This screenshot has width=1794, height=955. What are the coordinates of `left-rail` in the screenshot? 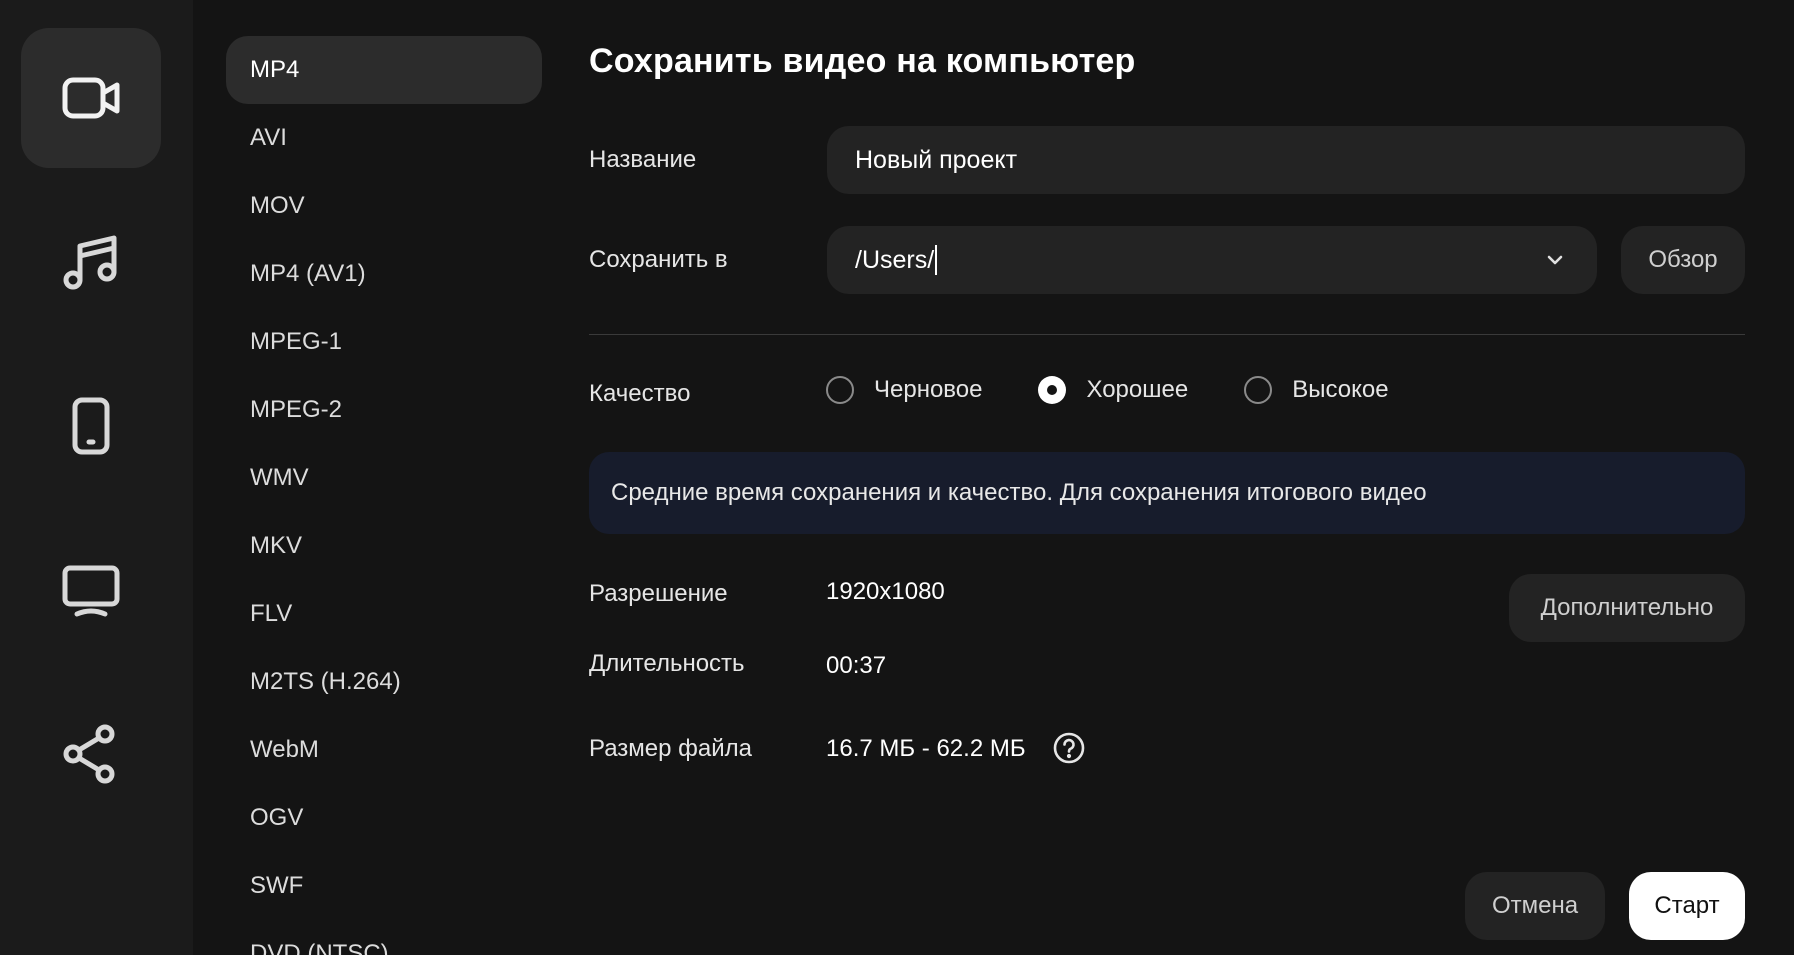 It's located at (96, 477).